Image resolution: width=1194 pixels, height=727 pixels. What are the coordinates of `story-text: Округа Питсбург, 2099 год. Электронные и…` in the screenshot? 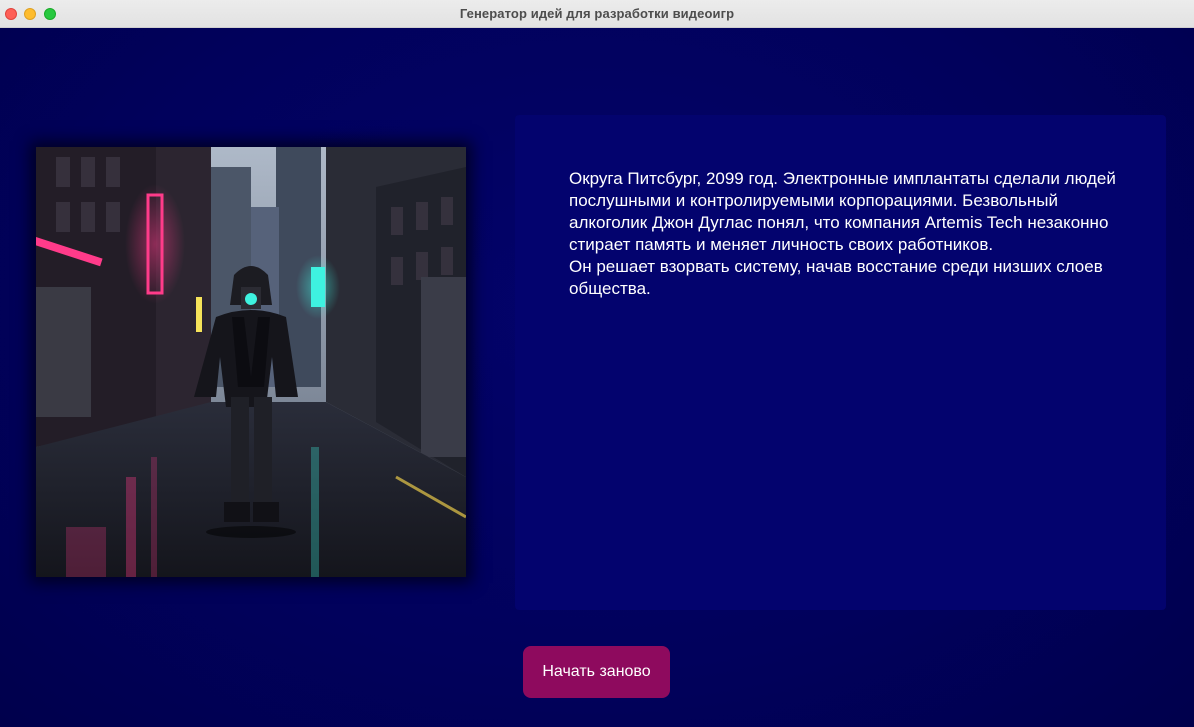 It's located at (849, 234).